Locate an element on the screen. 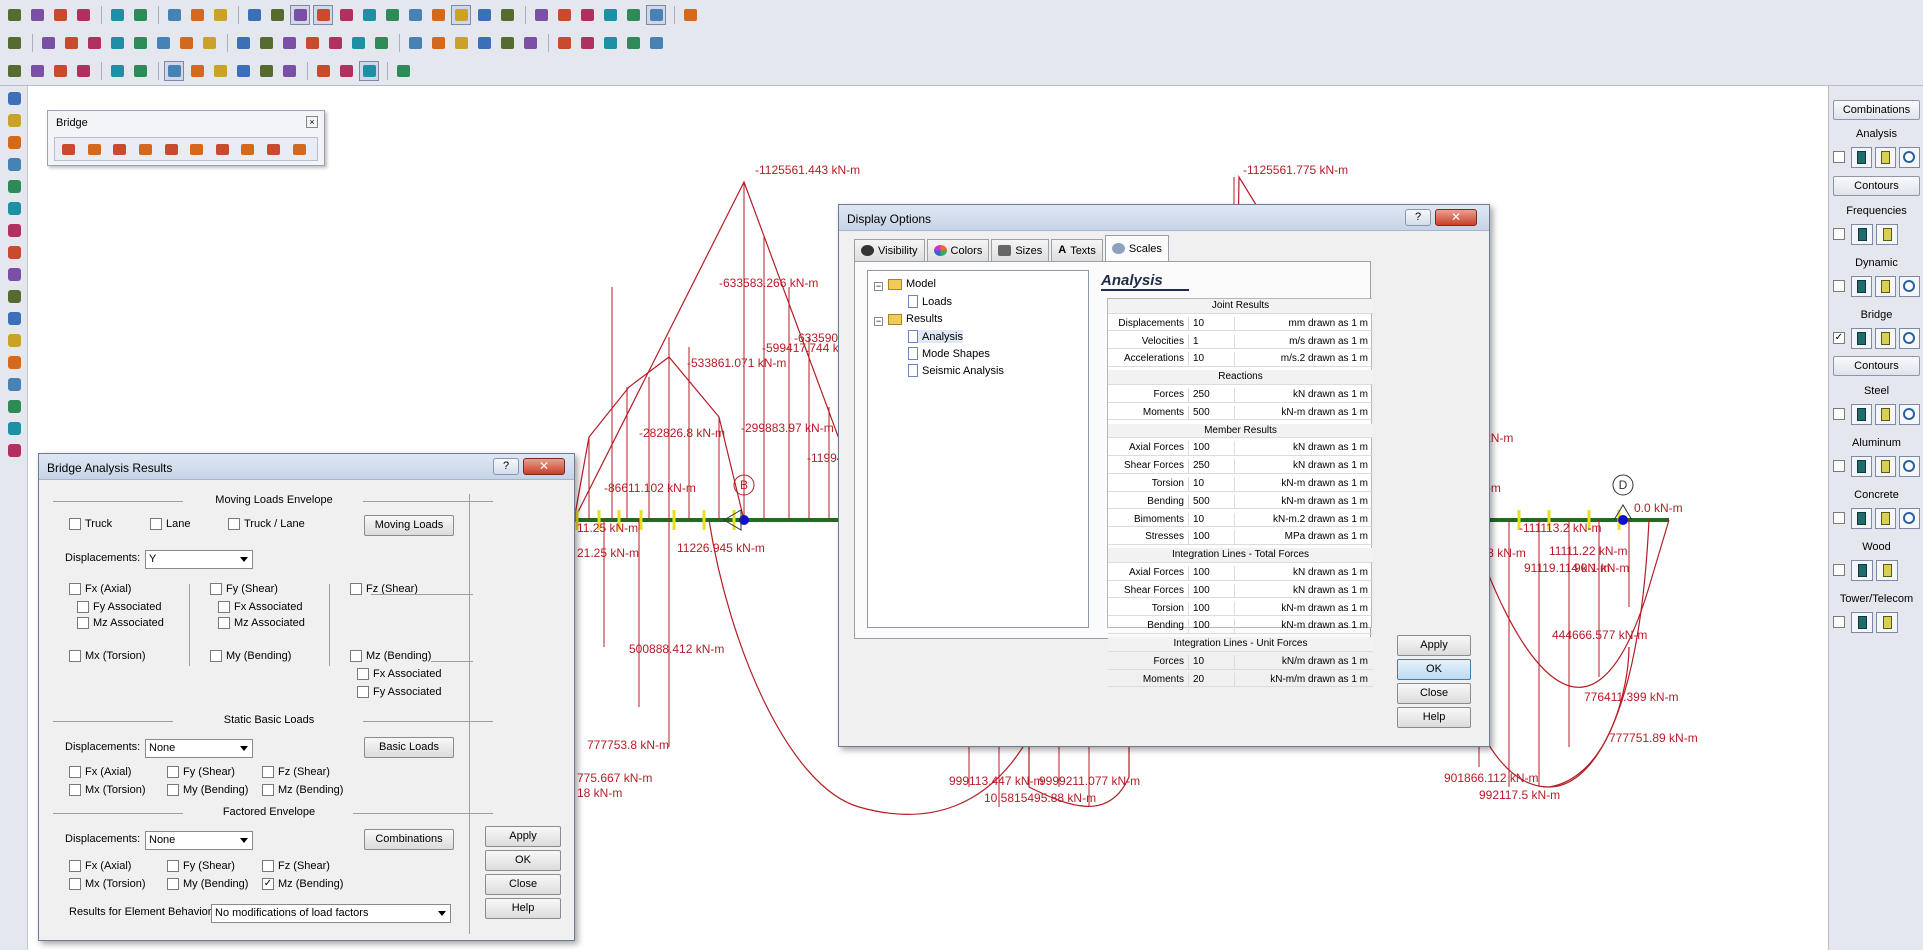 This screenshot has width=1923, height=950. load-icon is located at coordinates (461, 15).